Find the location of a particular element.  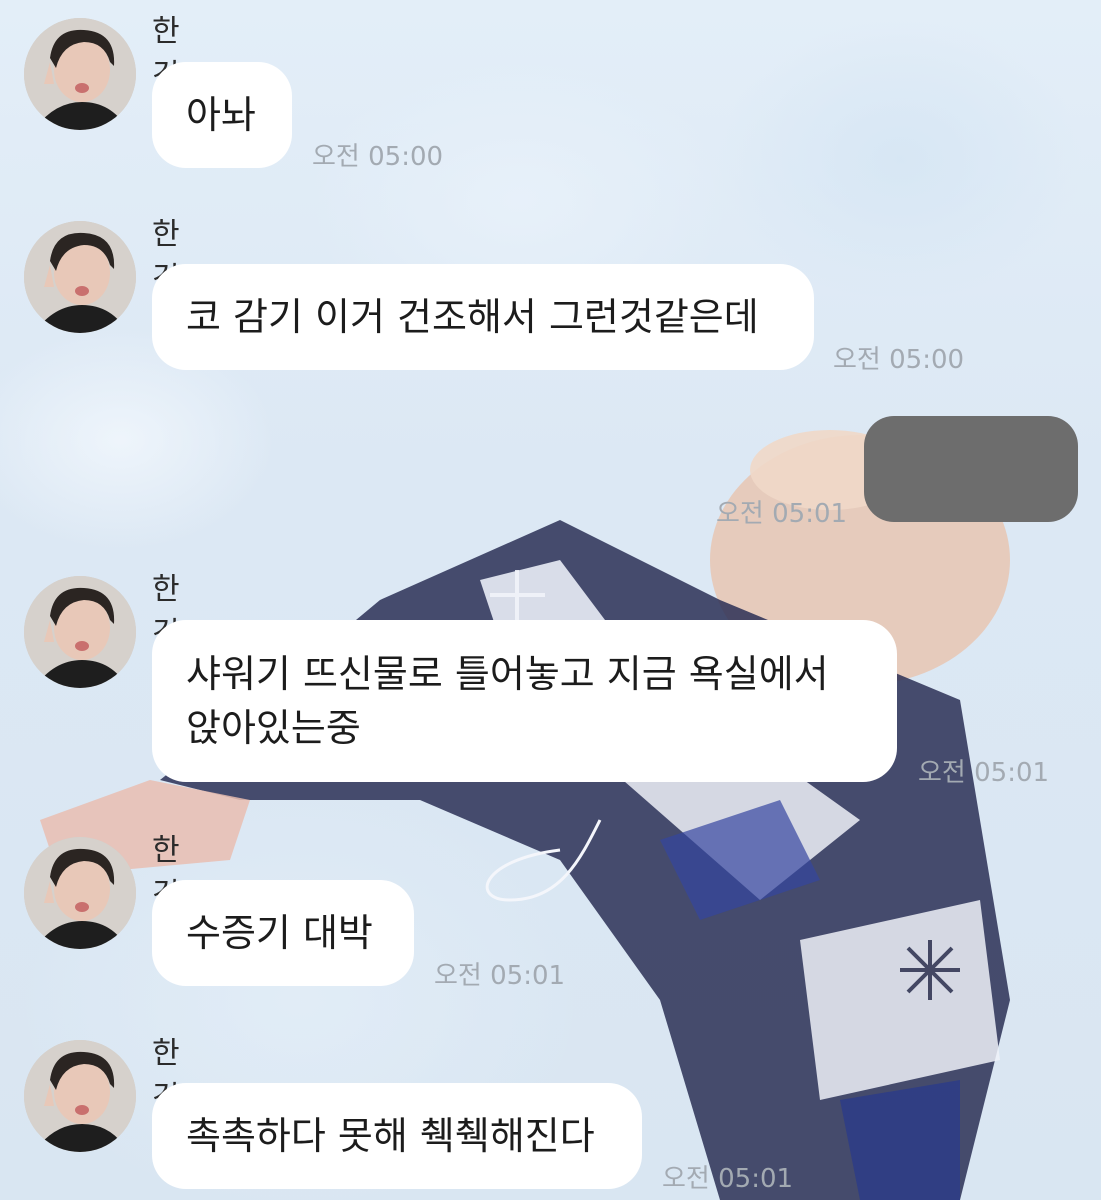

message-text-block: 샤워기 뜨신물로 틀어놓고 지금 욕실에서 앉아있는중 is located at coordinates (507, 701).